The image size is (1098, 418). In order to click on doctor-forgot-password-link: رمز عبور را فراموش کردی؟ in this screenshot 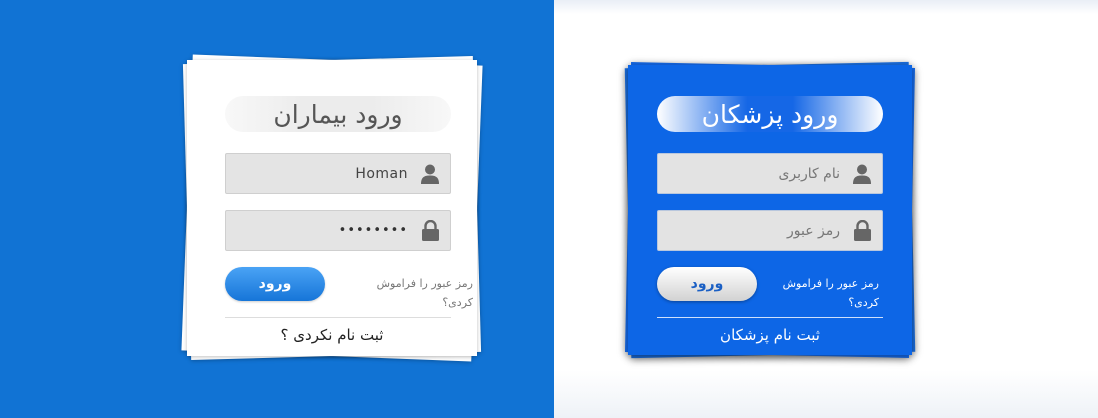, I will do `click(824, 293)`.